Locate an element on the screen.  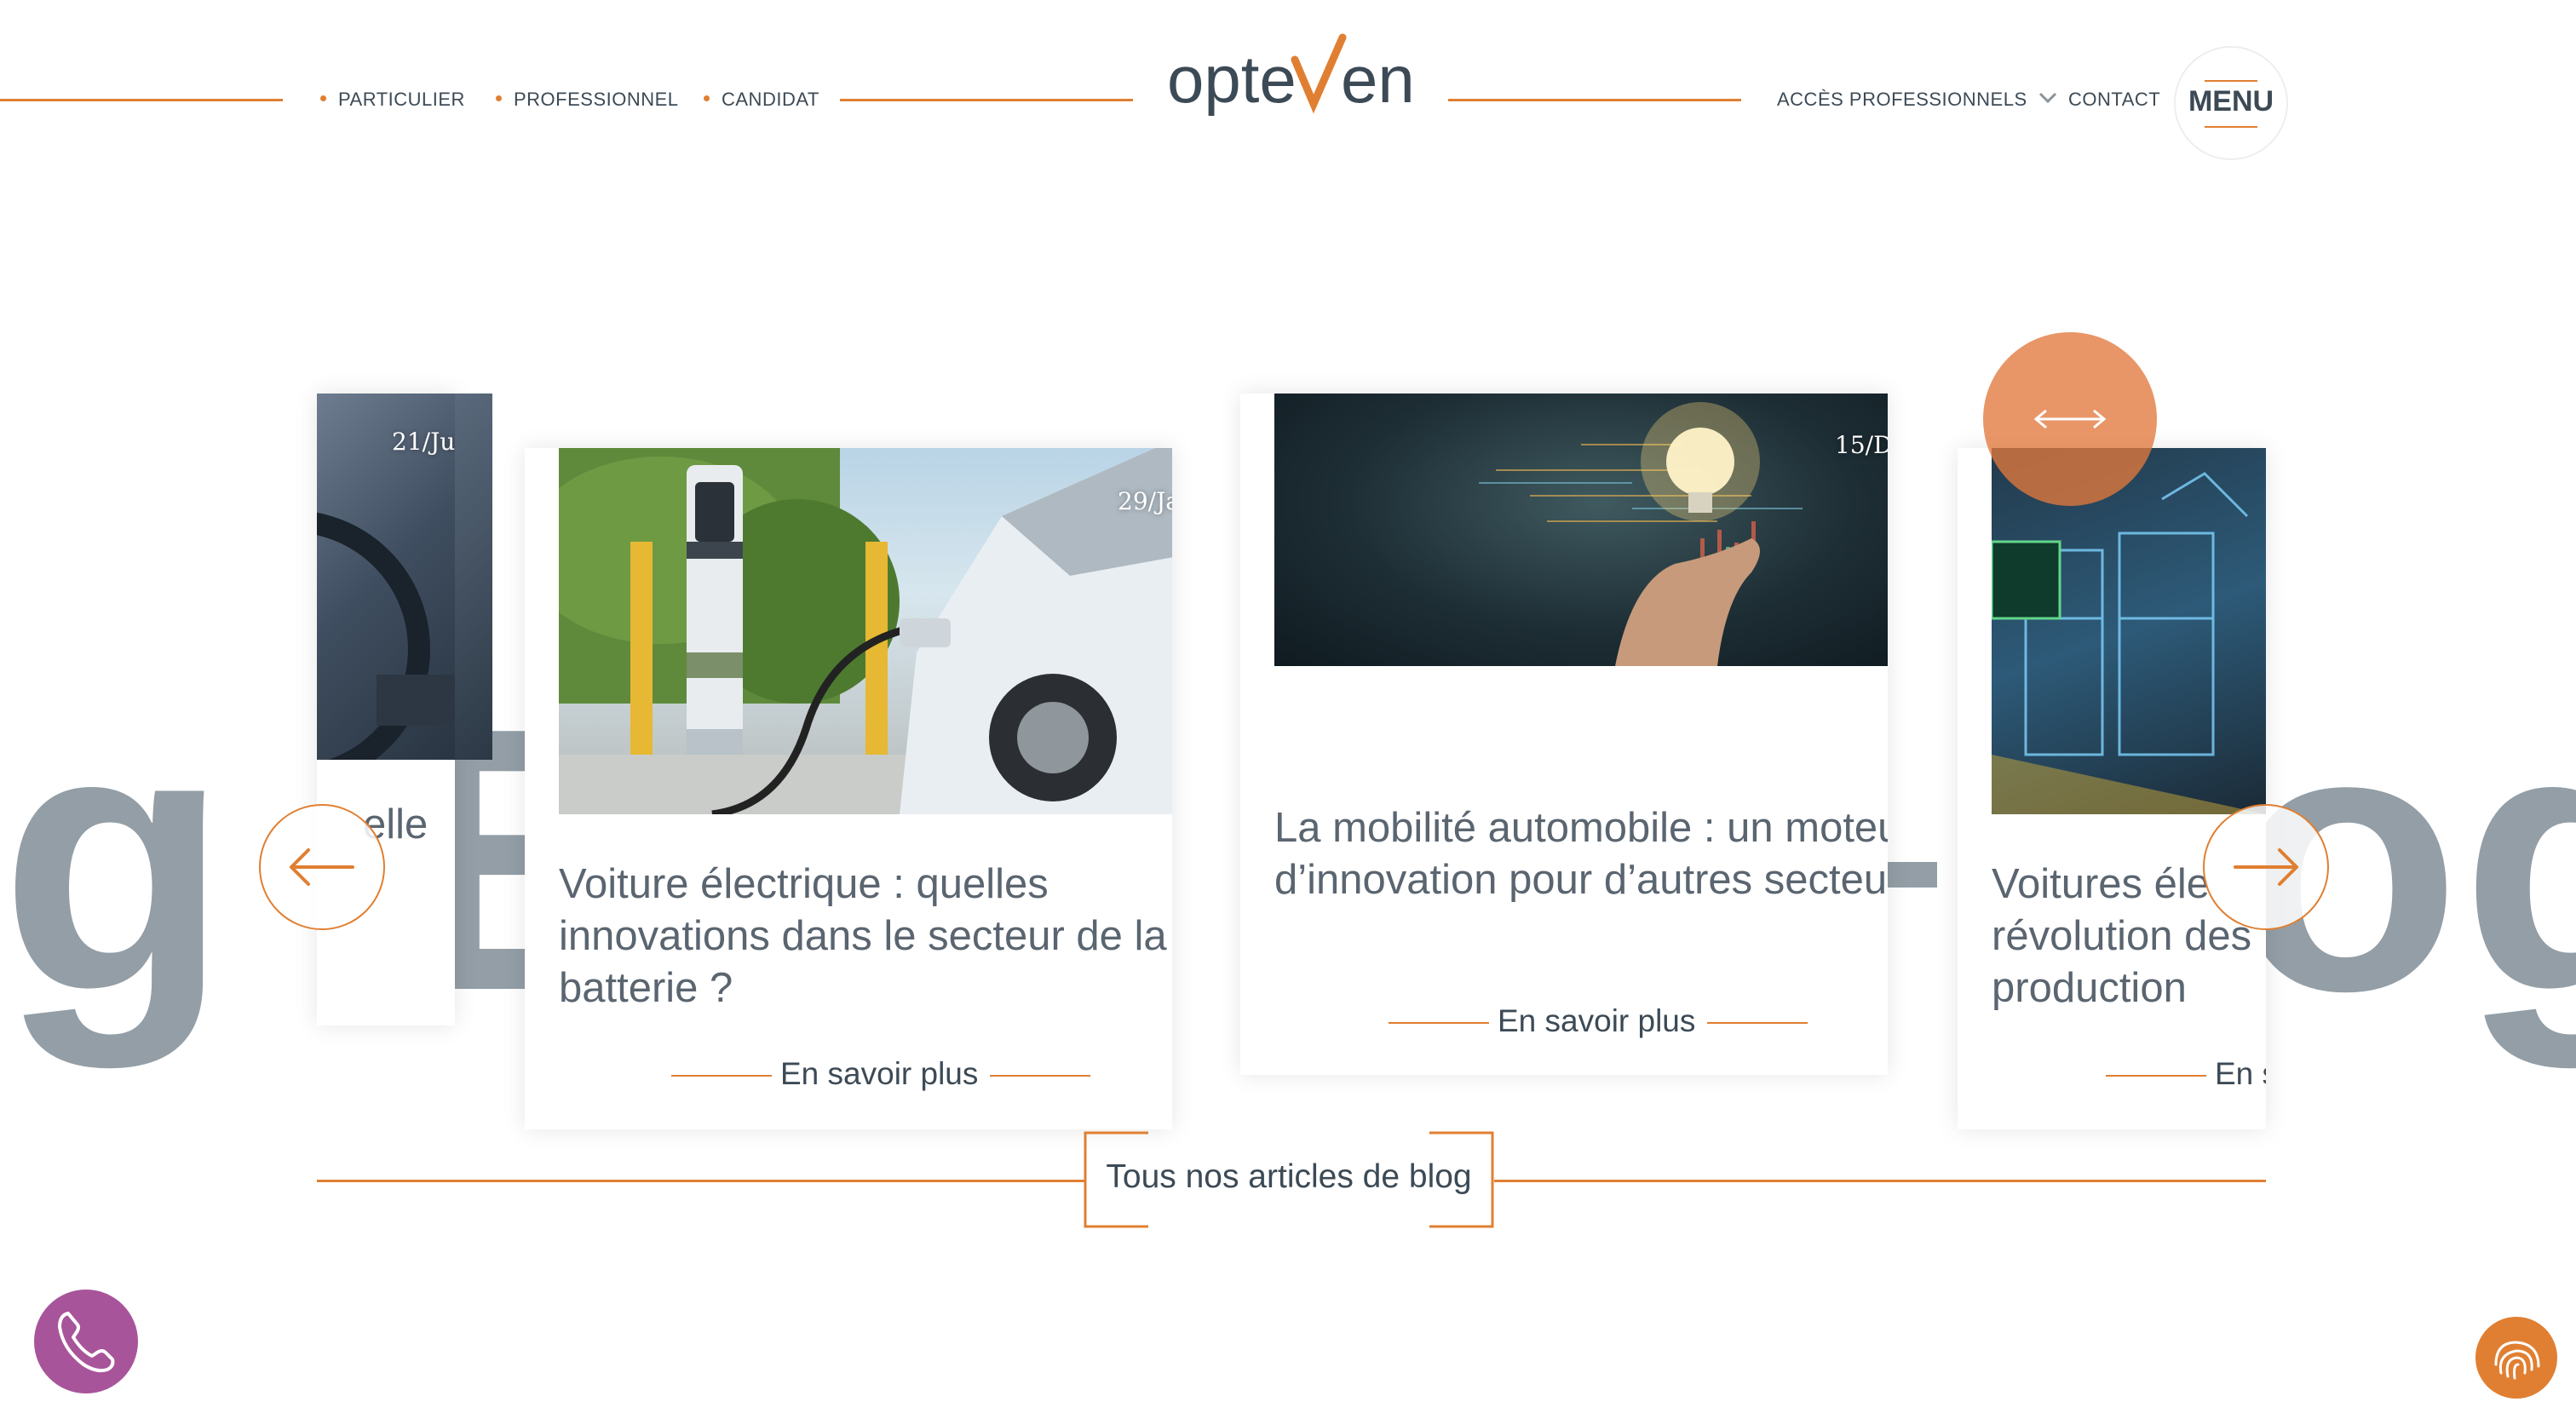
nav-professionnel-label: PROFESSIONNEL is located at coordinates (596, 100).